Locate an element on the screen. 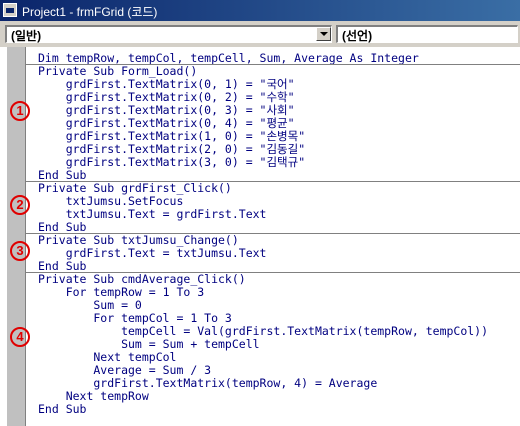  object-combo: (일반) is located at coordinates (168, 34).